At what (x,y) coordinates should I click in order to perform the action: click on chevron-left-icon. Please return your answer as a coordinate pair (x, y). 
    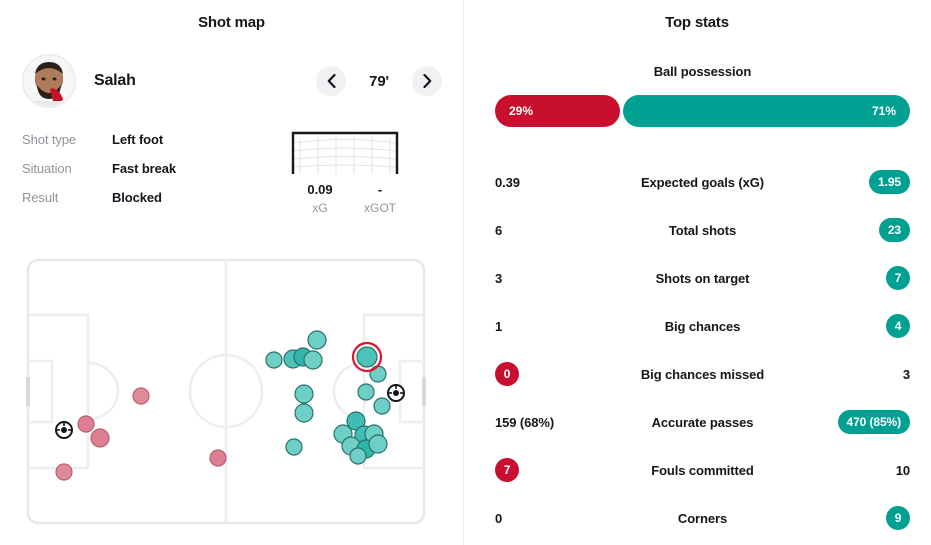
    Looking at the image, I should click on (331, 81).